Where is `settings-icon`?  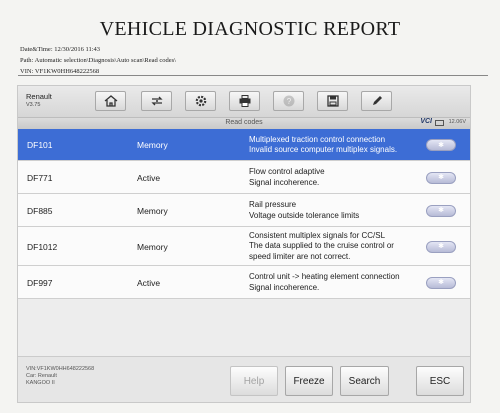 settings-icon is located at coordinates (200, 101).